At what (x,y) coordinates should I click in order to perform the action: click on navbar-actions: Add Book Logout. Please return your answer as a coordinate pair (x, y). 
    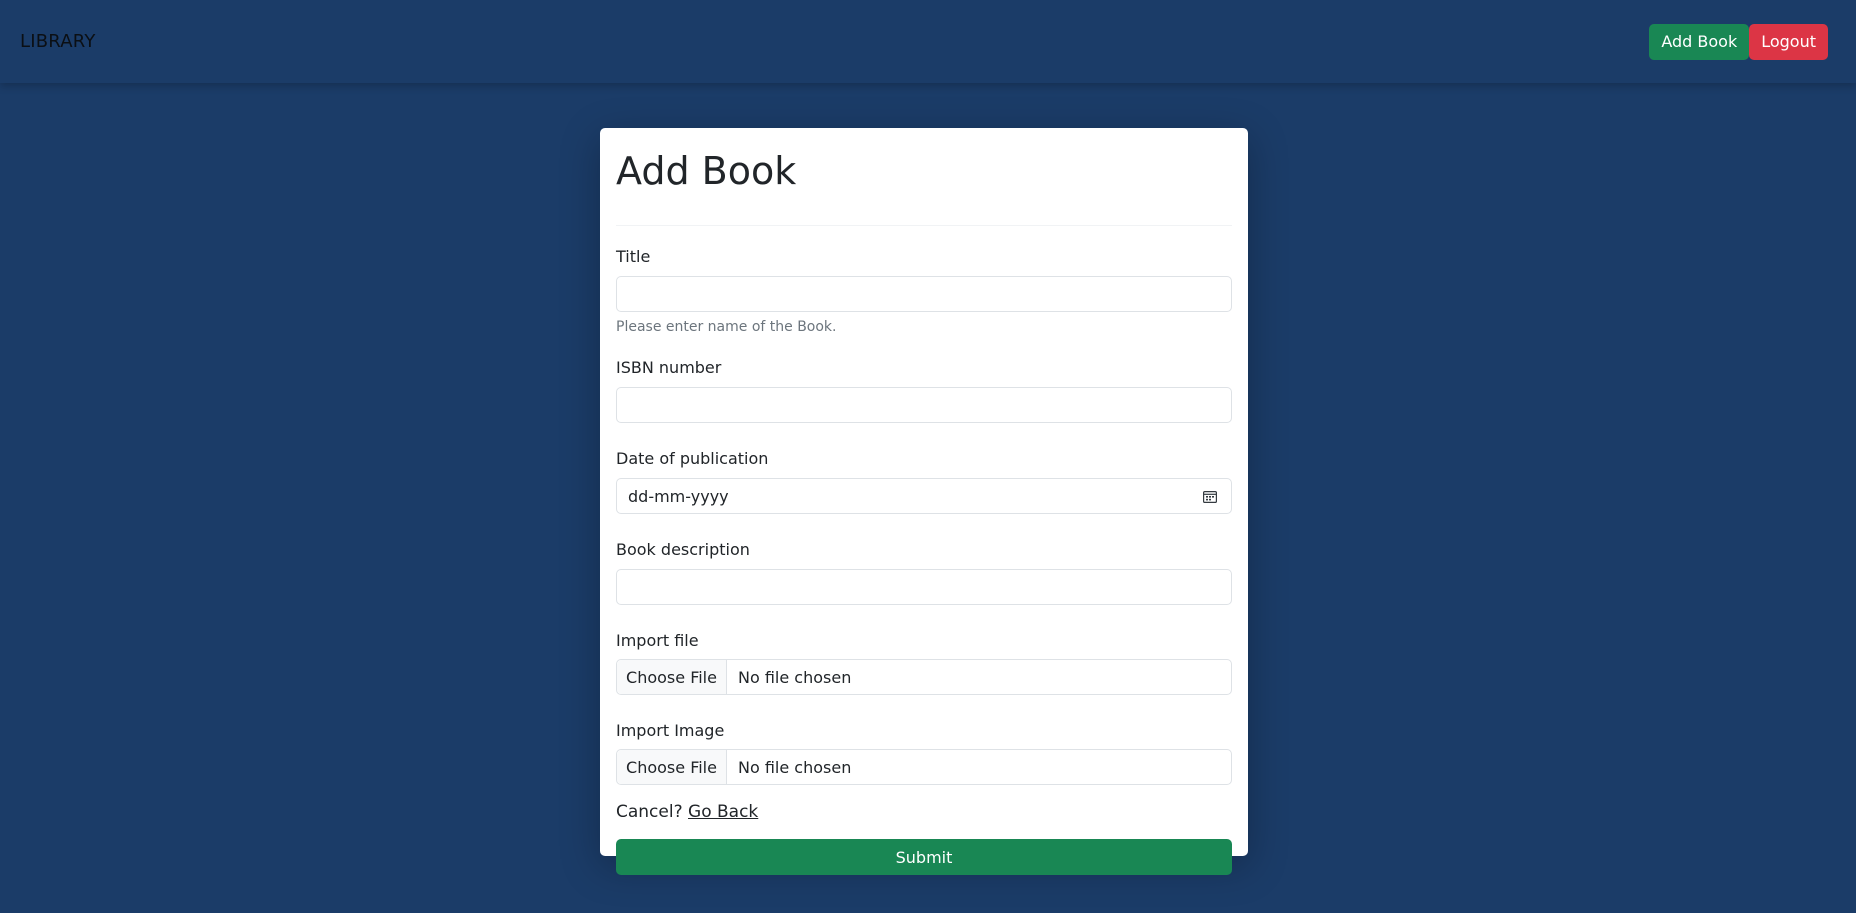
    Looking at the image, I should click on (1738, 41).